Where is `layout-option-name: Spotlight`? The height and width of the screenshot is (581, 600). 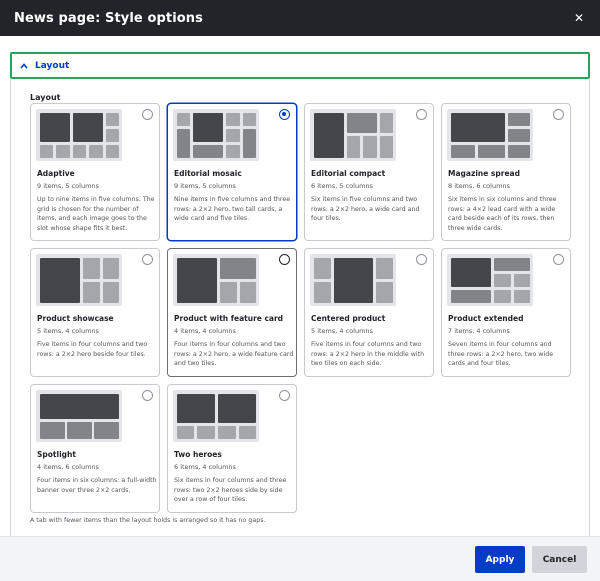 layout-option-name: Spotlight is located at coordinates (56, 454).